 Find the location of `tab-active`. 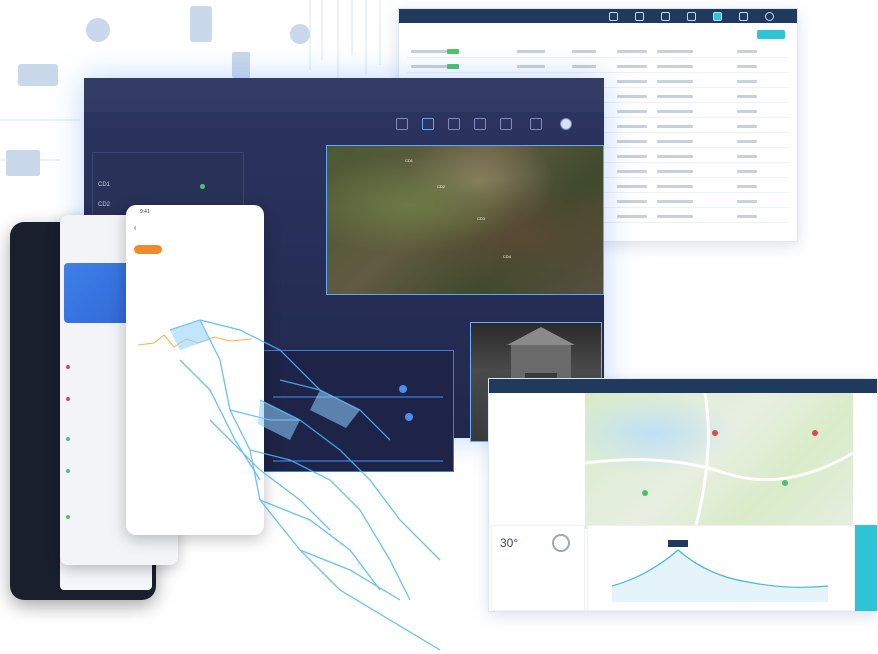

tab-active is located at coordinates (148, 249).